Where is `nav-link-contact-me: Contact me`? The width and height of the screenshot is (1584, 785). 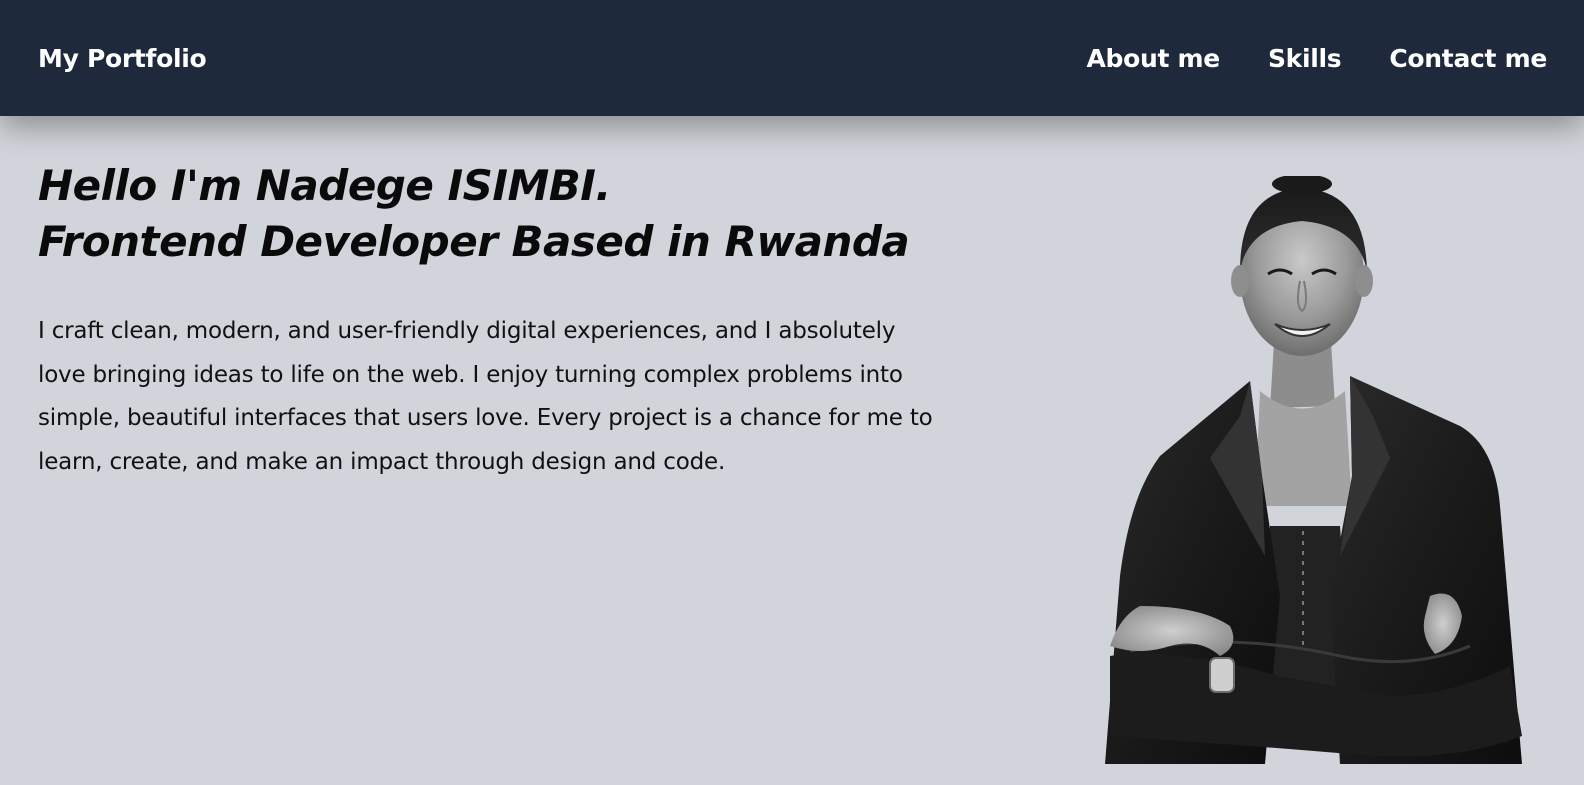 nav-link-contact-me: Contact me is located at coordinates (1468, 58).